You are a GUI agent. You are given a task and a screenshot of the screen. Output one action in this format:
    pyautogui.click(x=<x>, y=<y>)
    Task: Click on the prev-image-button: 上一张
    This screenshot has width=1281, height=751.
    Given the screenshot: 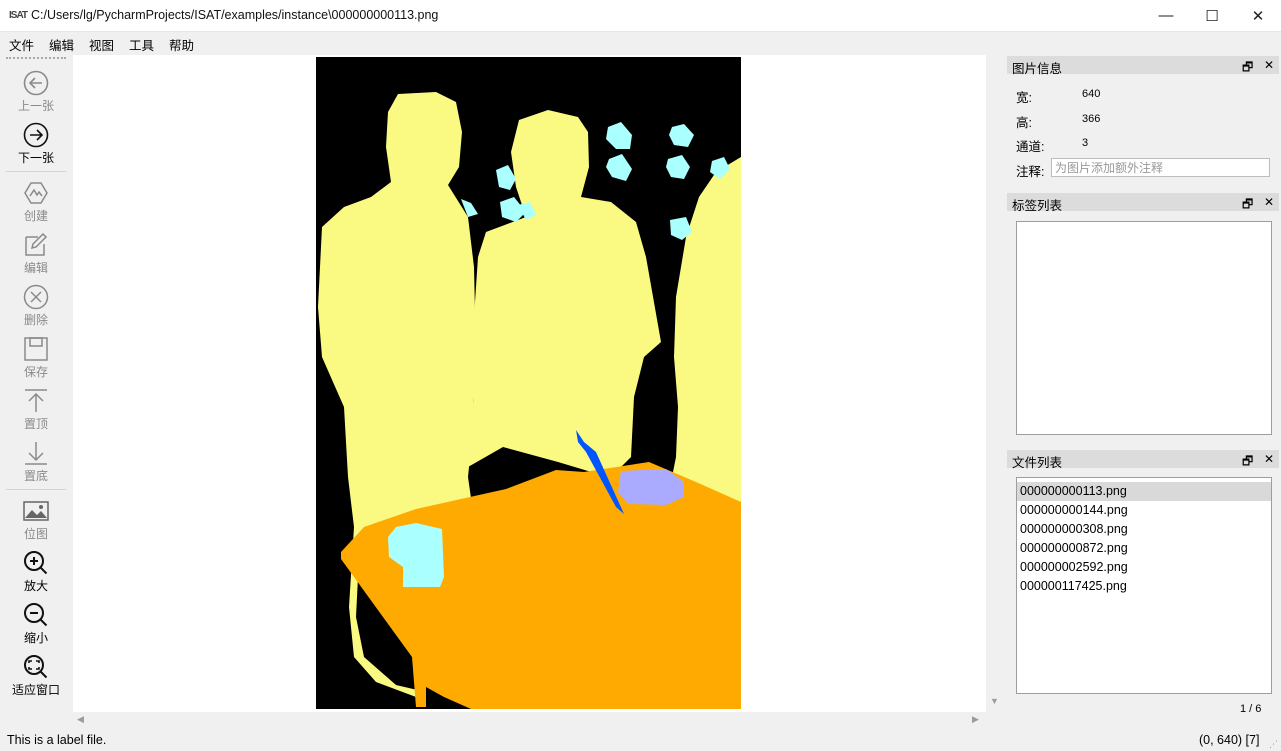 What is the action you would take?
    pyautogui.click(x=36, y=95)
    